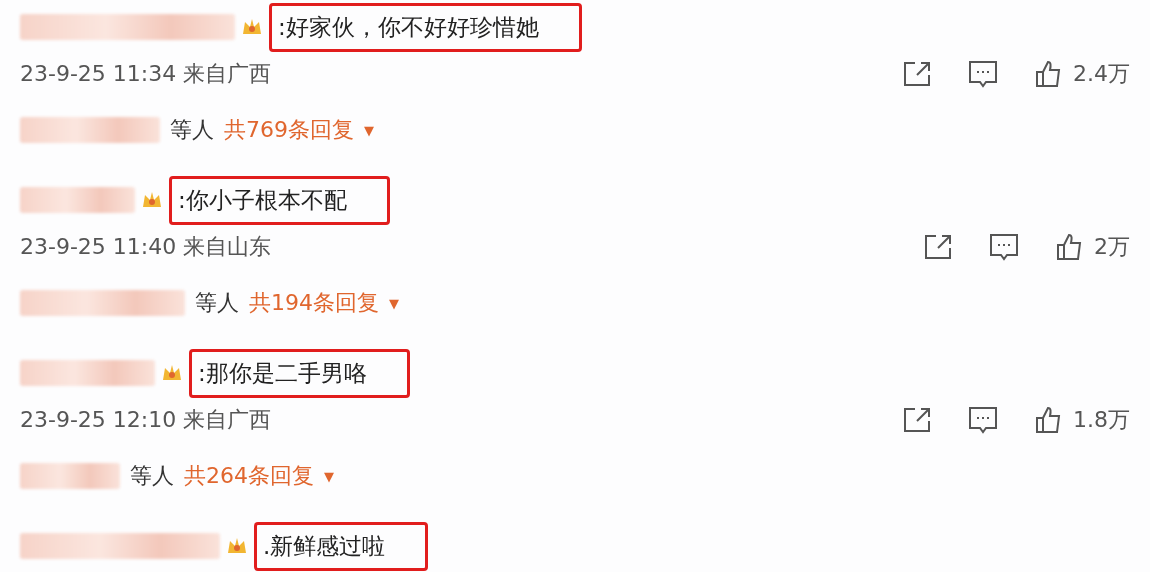 This screenshot has height=572, width=1150. What do you see at coordinates (314, 303) in the screenshot?
I see `reply-count-link: 共194条回复` at bounding box center [314, 303].